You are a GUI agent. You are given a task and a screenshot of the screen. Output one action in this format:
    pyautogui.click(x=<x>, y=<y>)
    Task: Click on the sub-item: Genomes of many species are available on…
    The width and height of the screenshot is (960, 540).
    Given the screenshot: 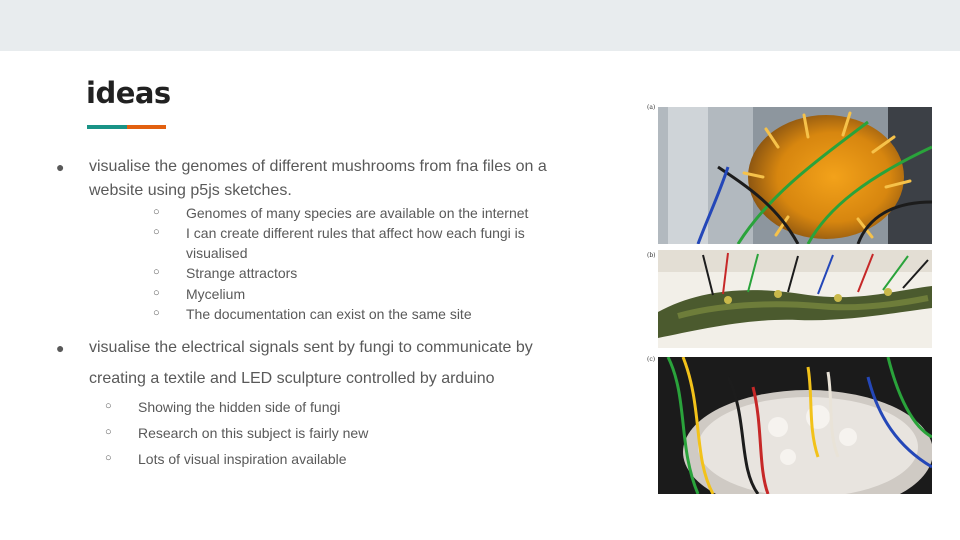 What is the action you would take?
    pyautogui.click(x=357, y=213)
    